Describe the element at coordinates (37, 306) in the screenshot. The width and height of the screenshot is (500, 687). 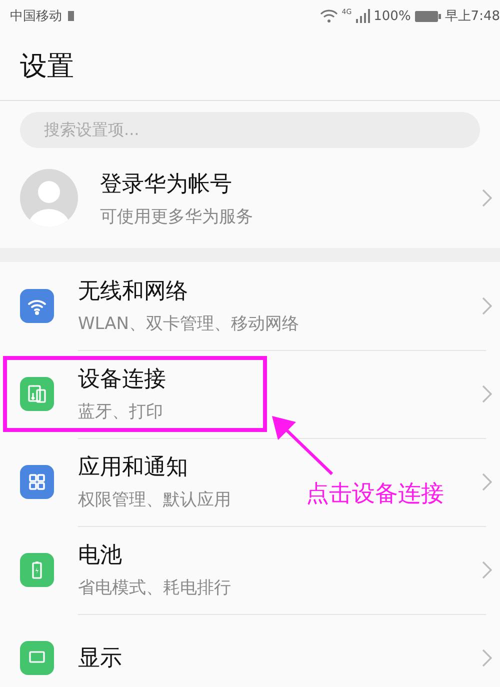
I see `wifi-icon` at that location.